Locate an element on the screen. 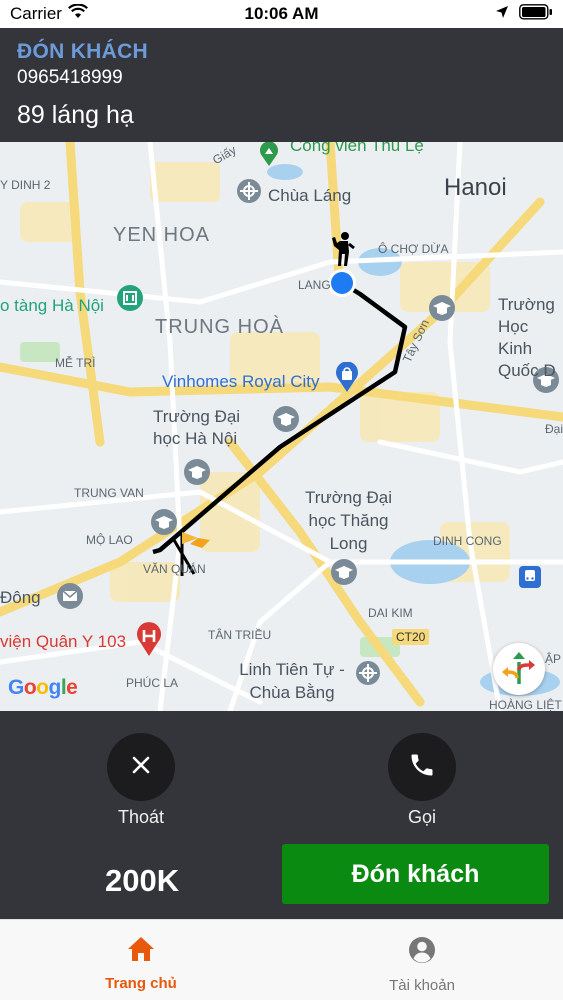 The height and width of the screenshot is (1000, 563). navigation-button is located at coordinates (519, 669).